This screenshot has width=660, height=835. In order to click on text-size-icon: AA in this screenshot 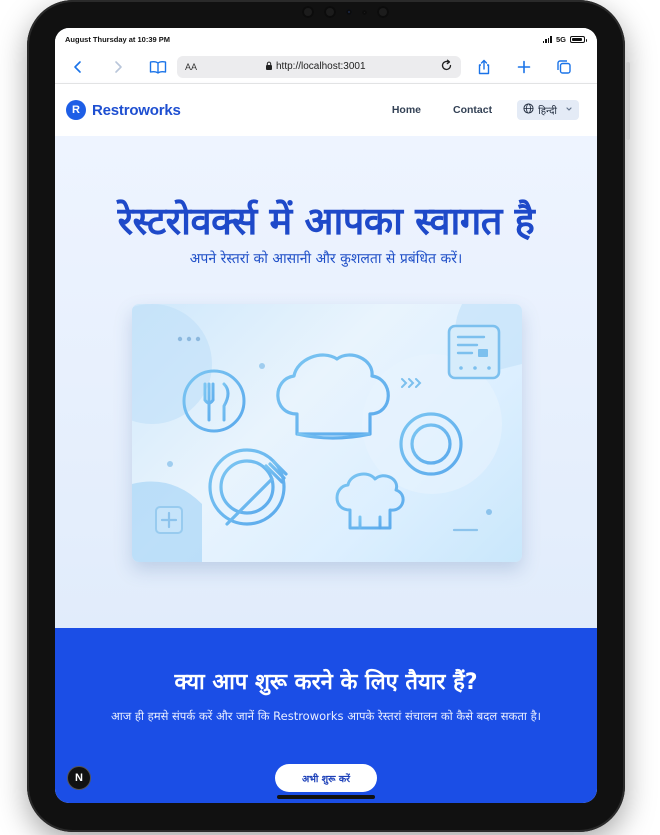, I will do `click(225, 67)`.